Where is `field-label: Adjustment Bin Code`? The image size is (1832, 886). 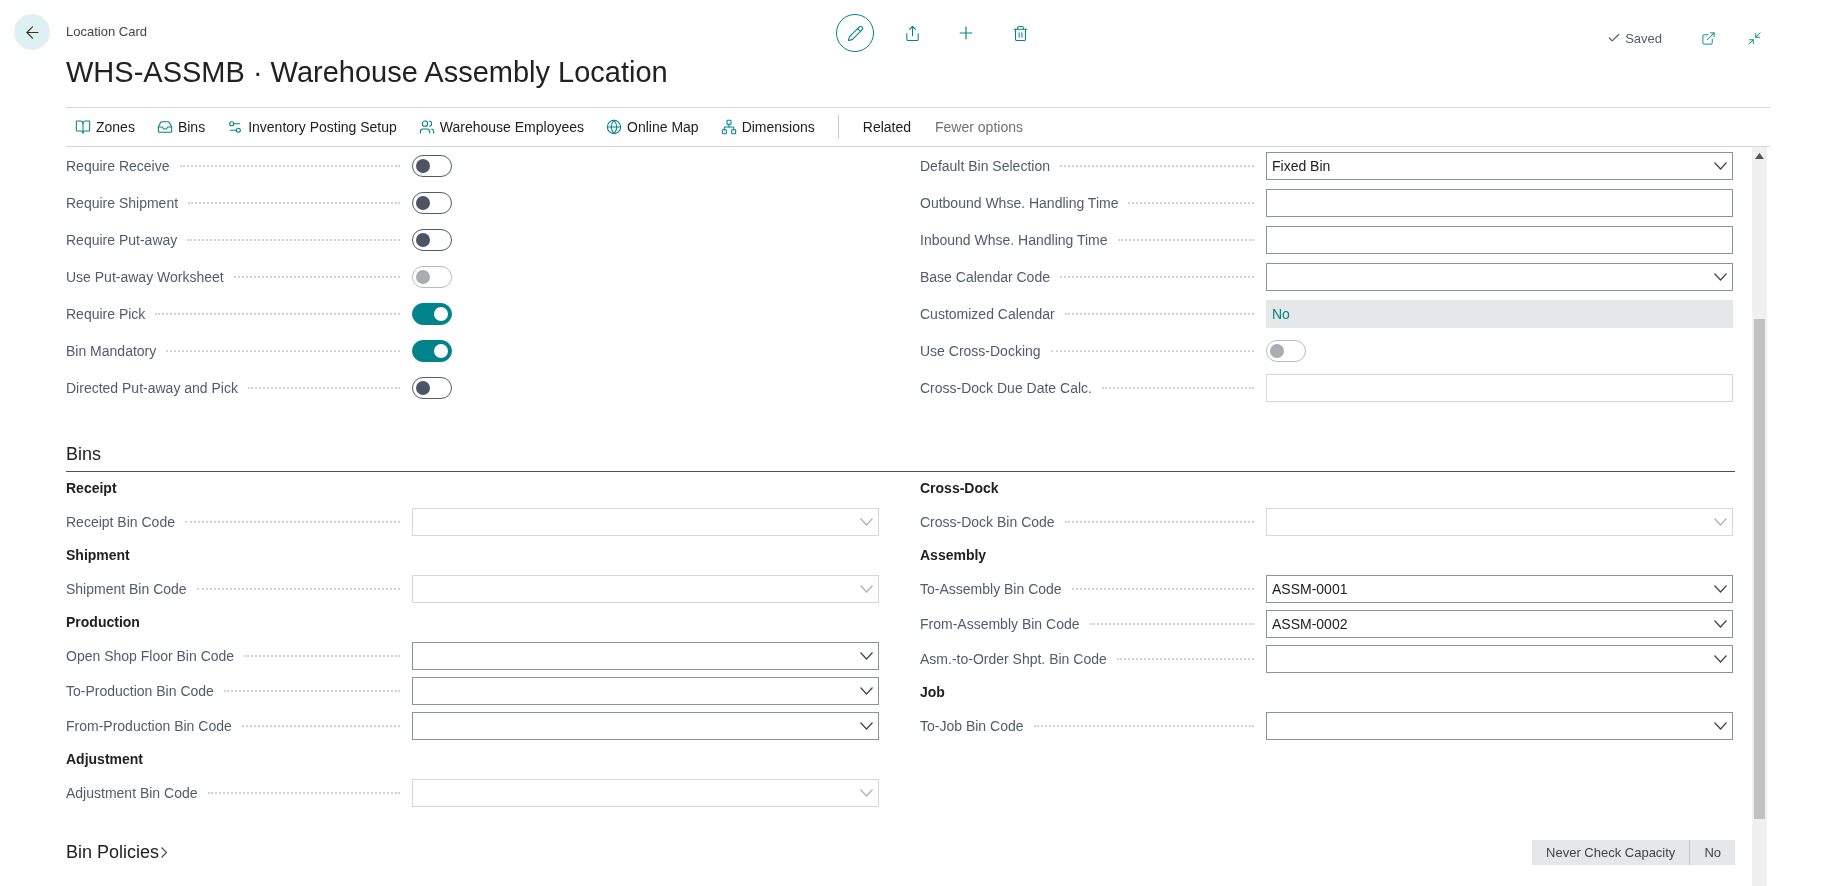 field-label: Adjustment Bin Code is located at coordinates (132, 792).